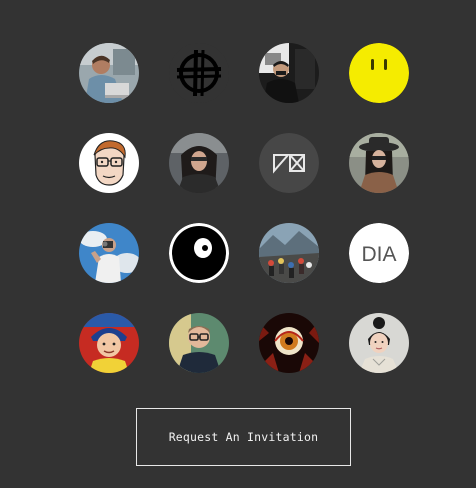 The width and height of the screenshot is (476, 488). I want to click on avatar-photographer-sky, so click(109, 253).